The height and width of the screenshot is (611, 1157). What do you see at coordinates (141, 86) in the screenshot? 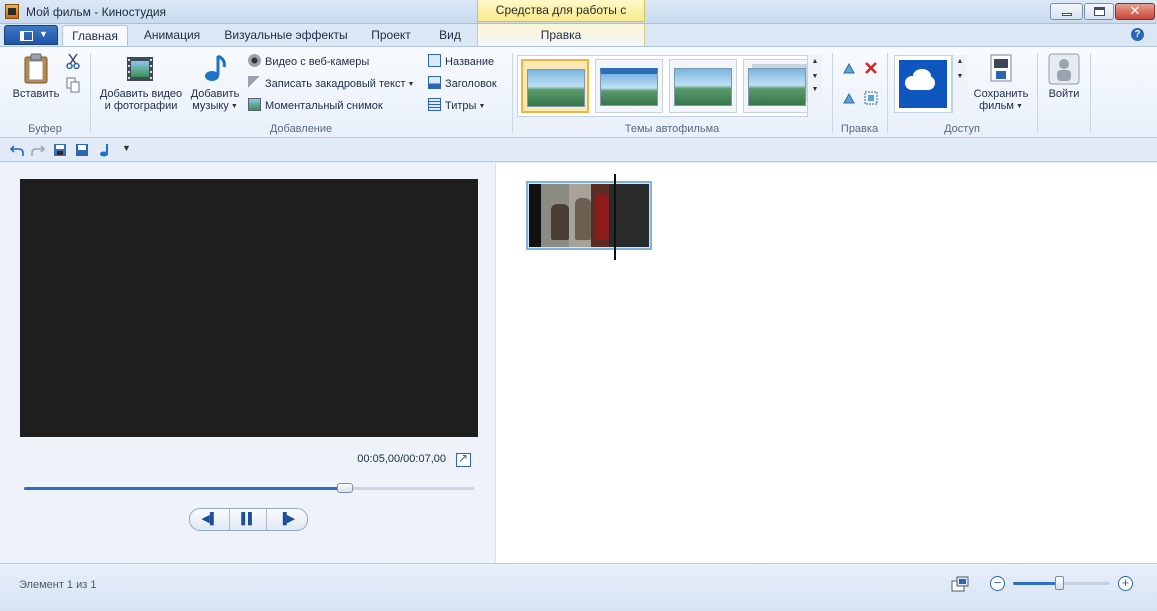
I see `add-video-photos-button: Добавить видео и фотографии` at bounding box center [141, 86].